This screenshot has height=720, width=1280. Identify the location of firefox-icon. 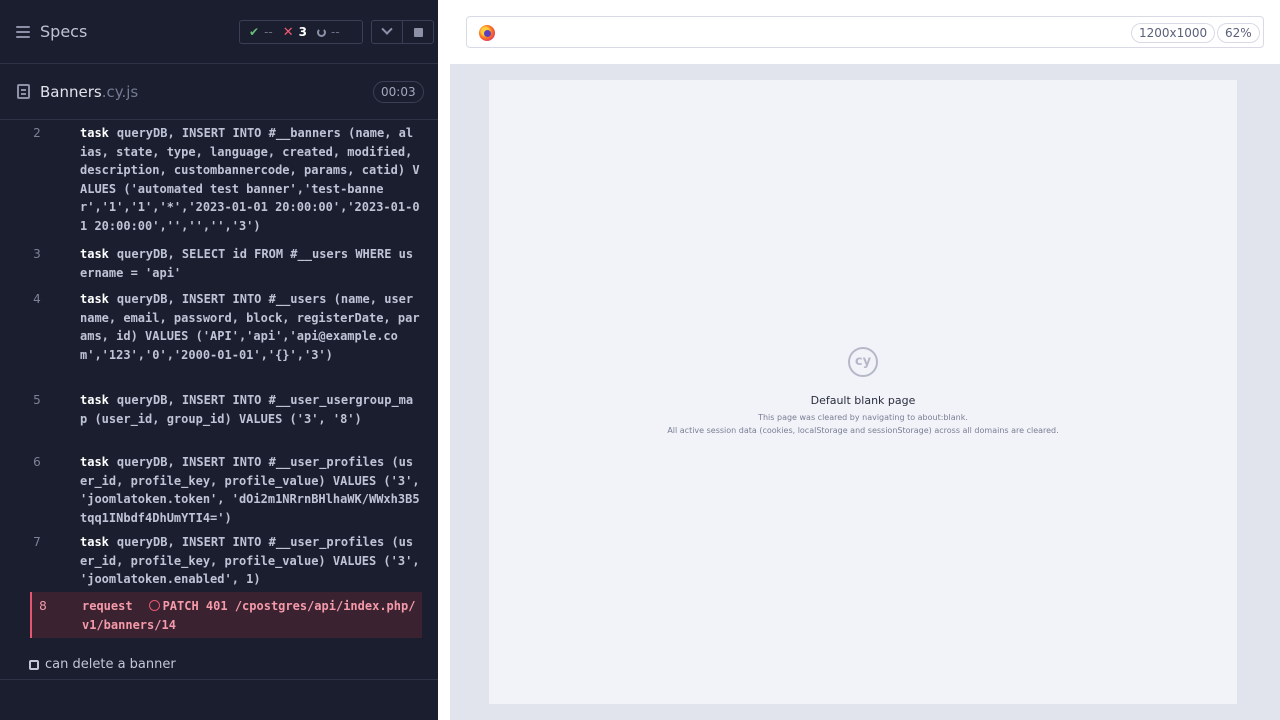
(487, 33).